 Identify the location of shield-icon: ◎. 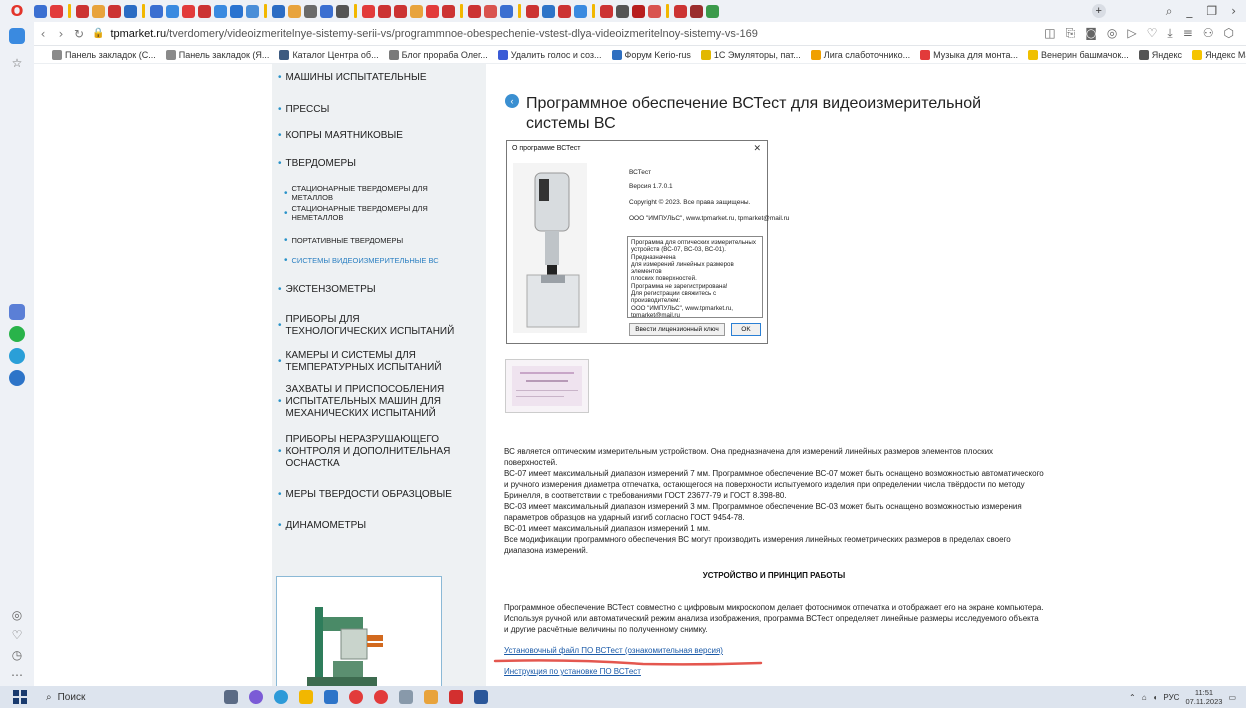
(1112, 33).